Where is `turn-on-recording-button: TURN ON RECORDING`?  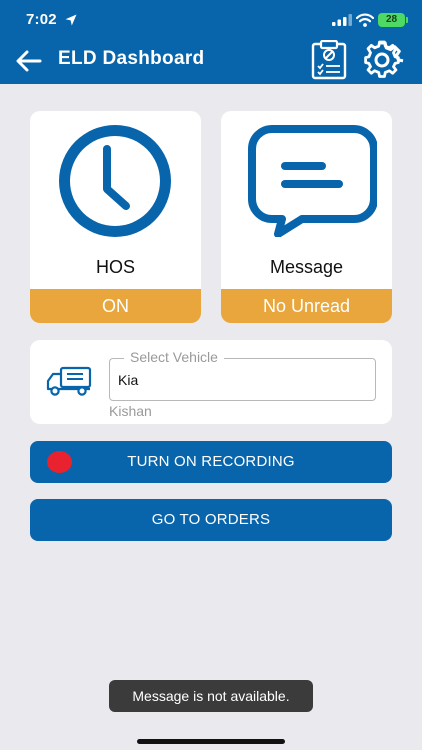
turn-on-recording-button: TURN ON RECORDING is located at coordinates (211, 462).